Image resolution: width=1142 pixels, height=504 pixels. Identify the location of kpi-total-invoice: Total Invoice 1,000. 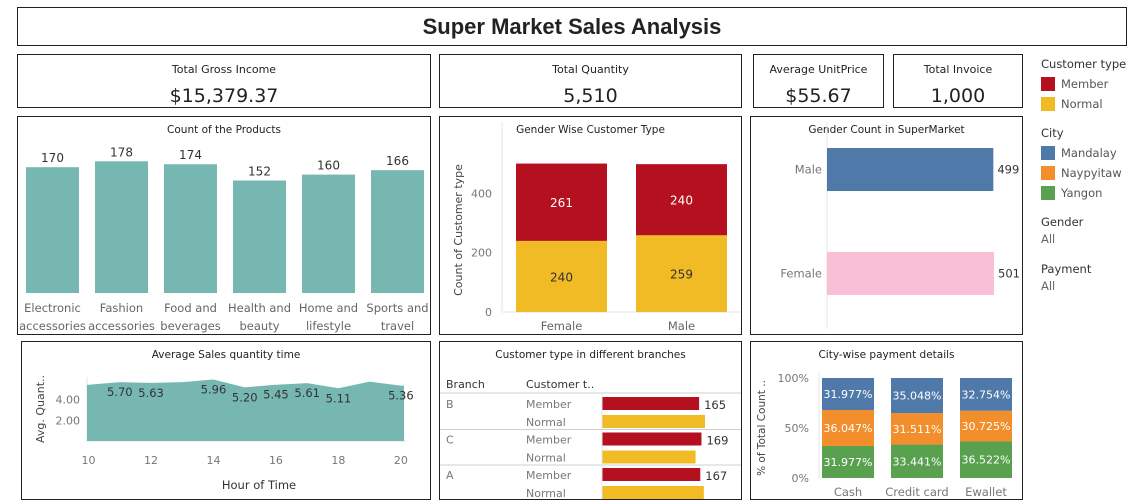
(958, 81).